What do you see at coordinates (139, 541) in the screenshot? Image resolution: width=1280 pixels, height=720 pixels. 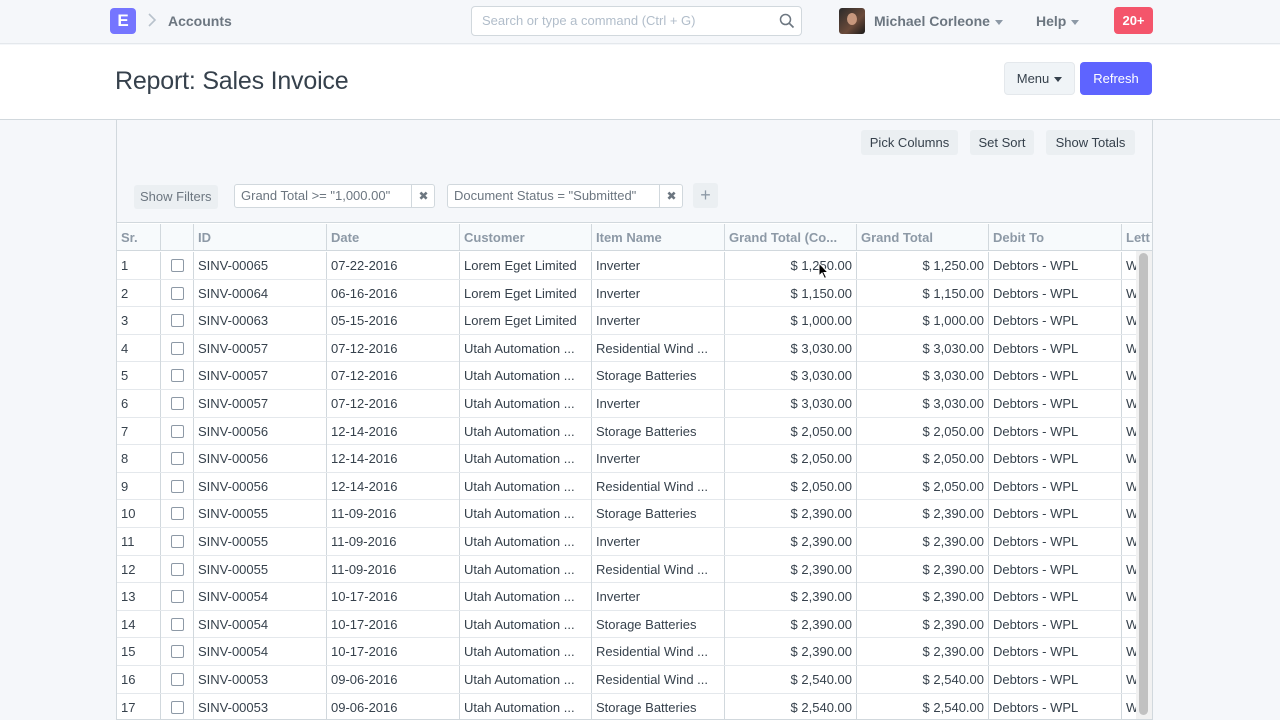 I see `cell-sr: 11` at bounding box center [139, 541].